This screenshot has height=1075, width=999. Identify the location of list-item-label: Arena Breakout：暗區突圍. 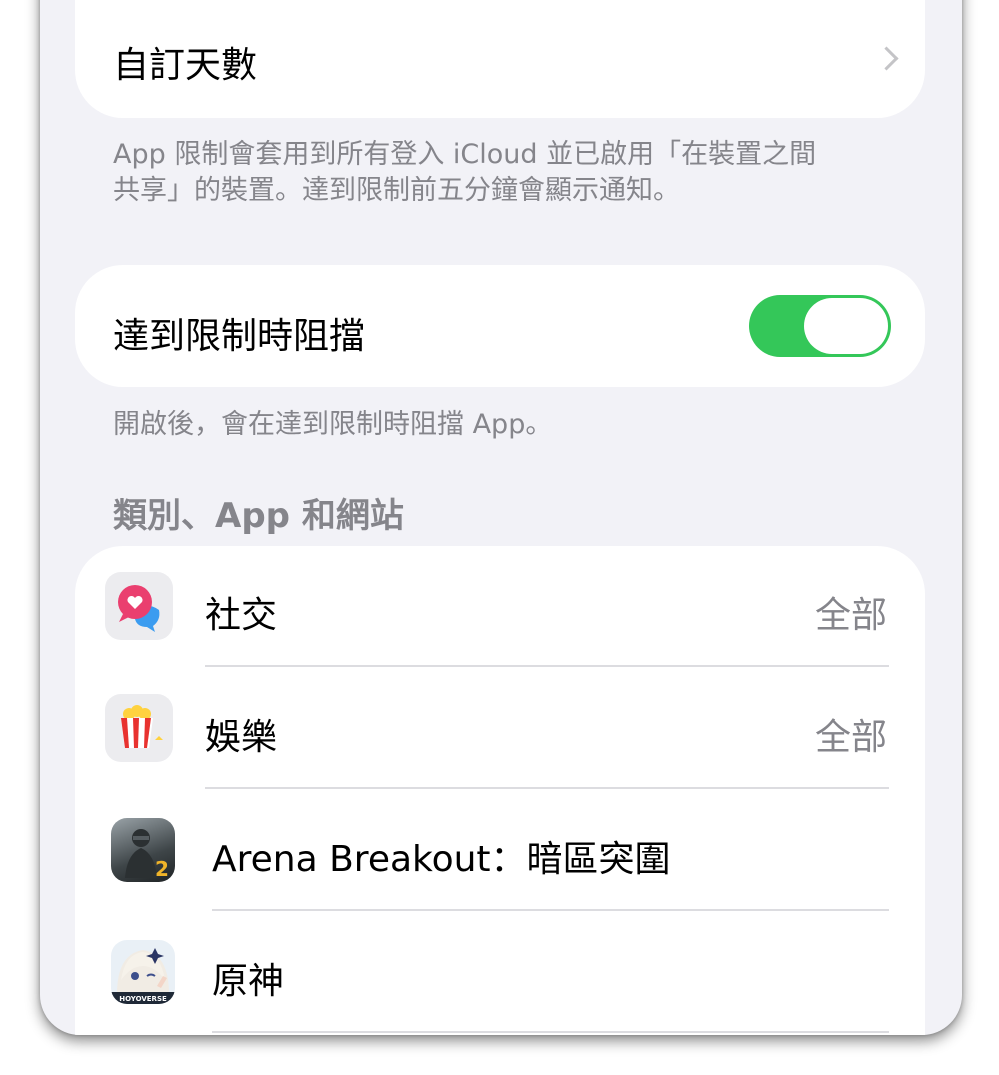
(441, 859).